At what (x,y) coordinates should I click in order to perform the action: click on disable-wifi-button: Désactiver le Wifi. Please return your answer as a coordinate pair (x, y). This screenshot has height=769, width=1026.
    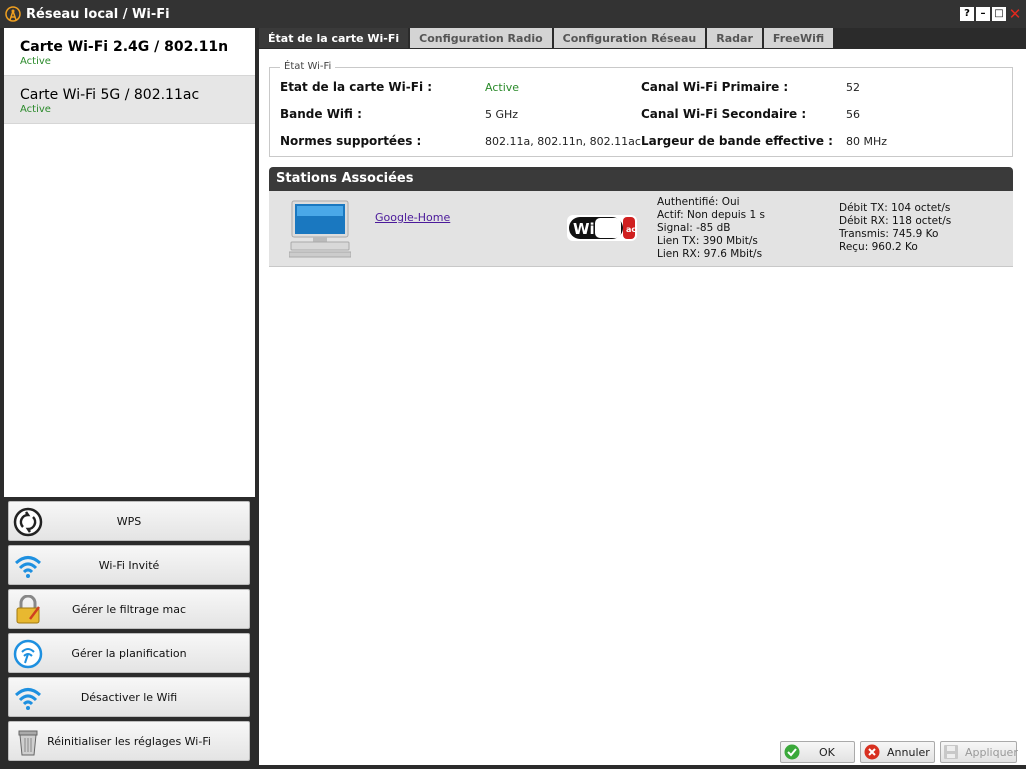
    Looking at the image, I should click on (129, 697).